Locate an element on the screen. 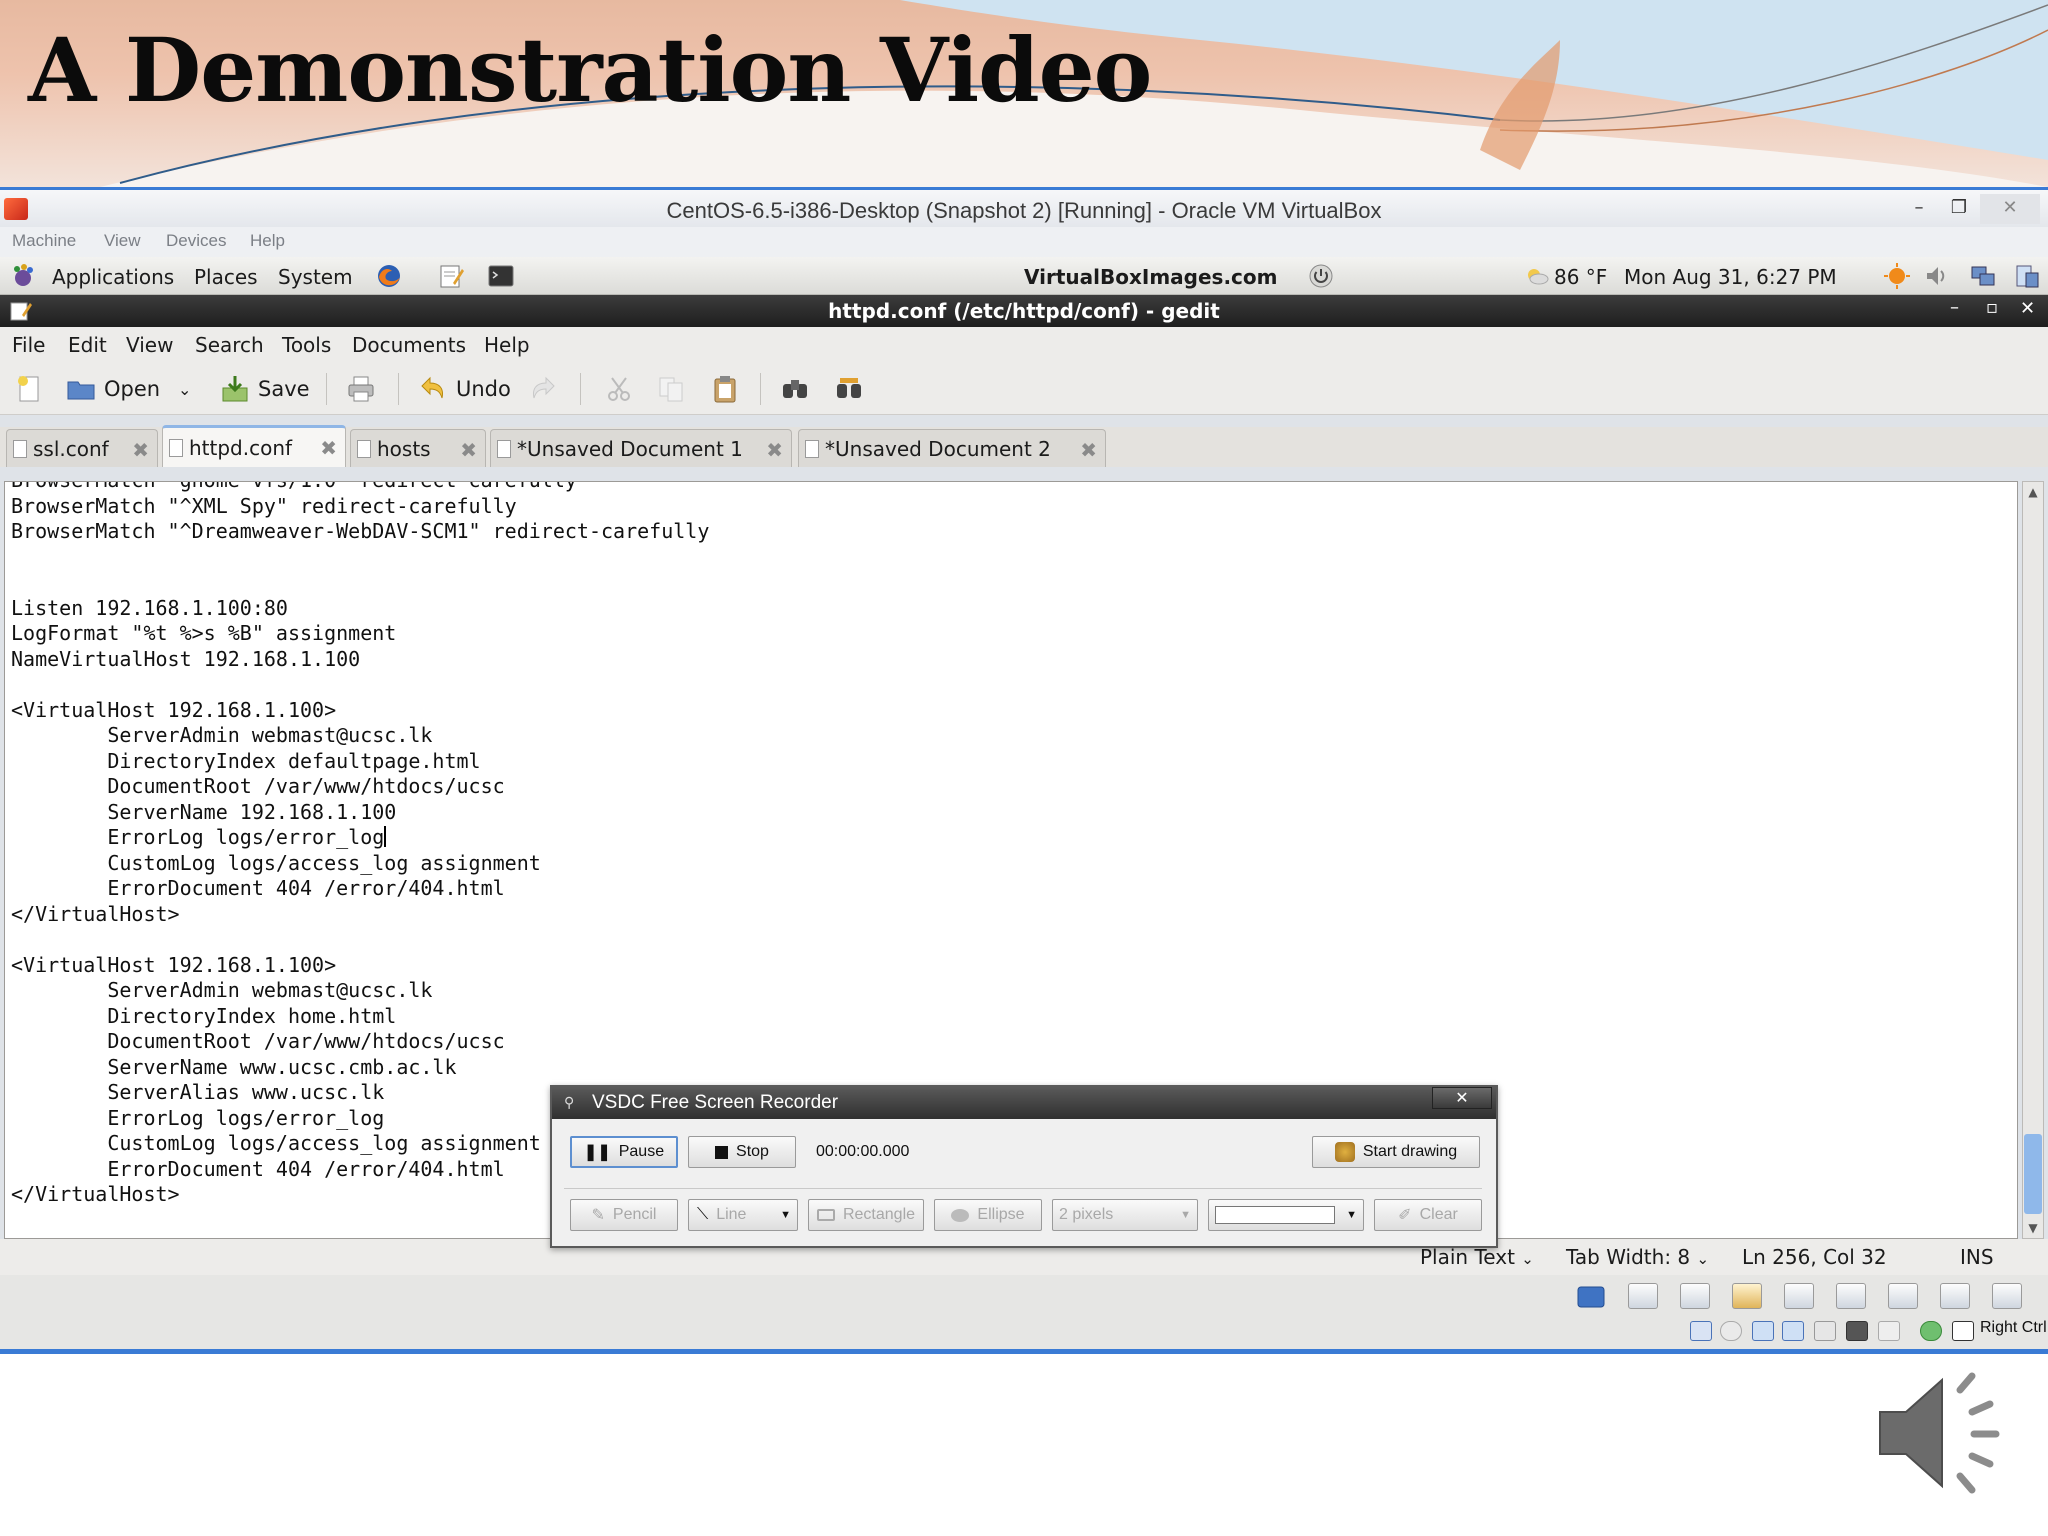 Image resolution: width=2048 pixels, height=1536 pixels. menu-machine: Machine is located at coordinates (44, 241).